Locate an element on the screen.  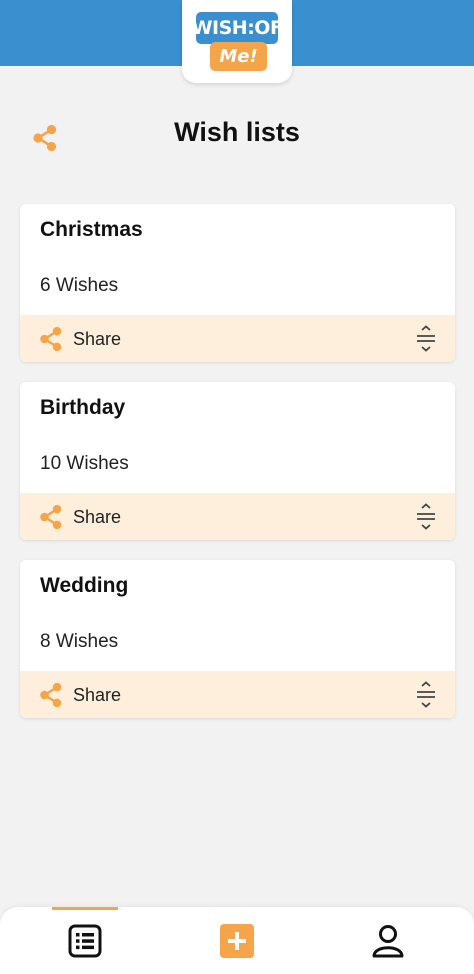
add-icon is located at coordinates (237, 941).